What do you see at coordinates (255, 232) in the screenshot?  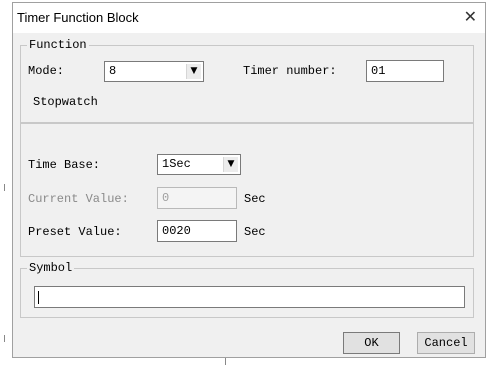 I see `preset-unit: Sec` at bounding box center [255, 232].